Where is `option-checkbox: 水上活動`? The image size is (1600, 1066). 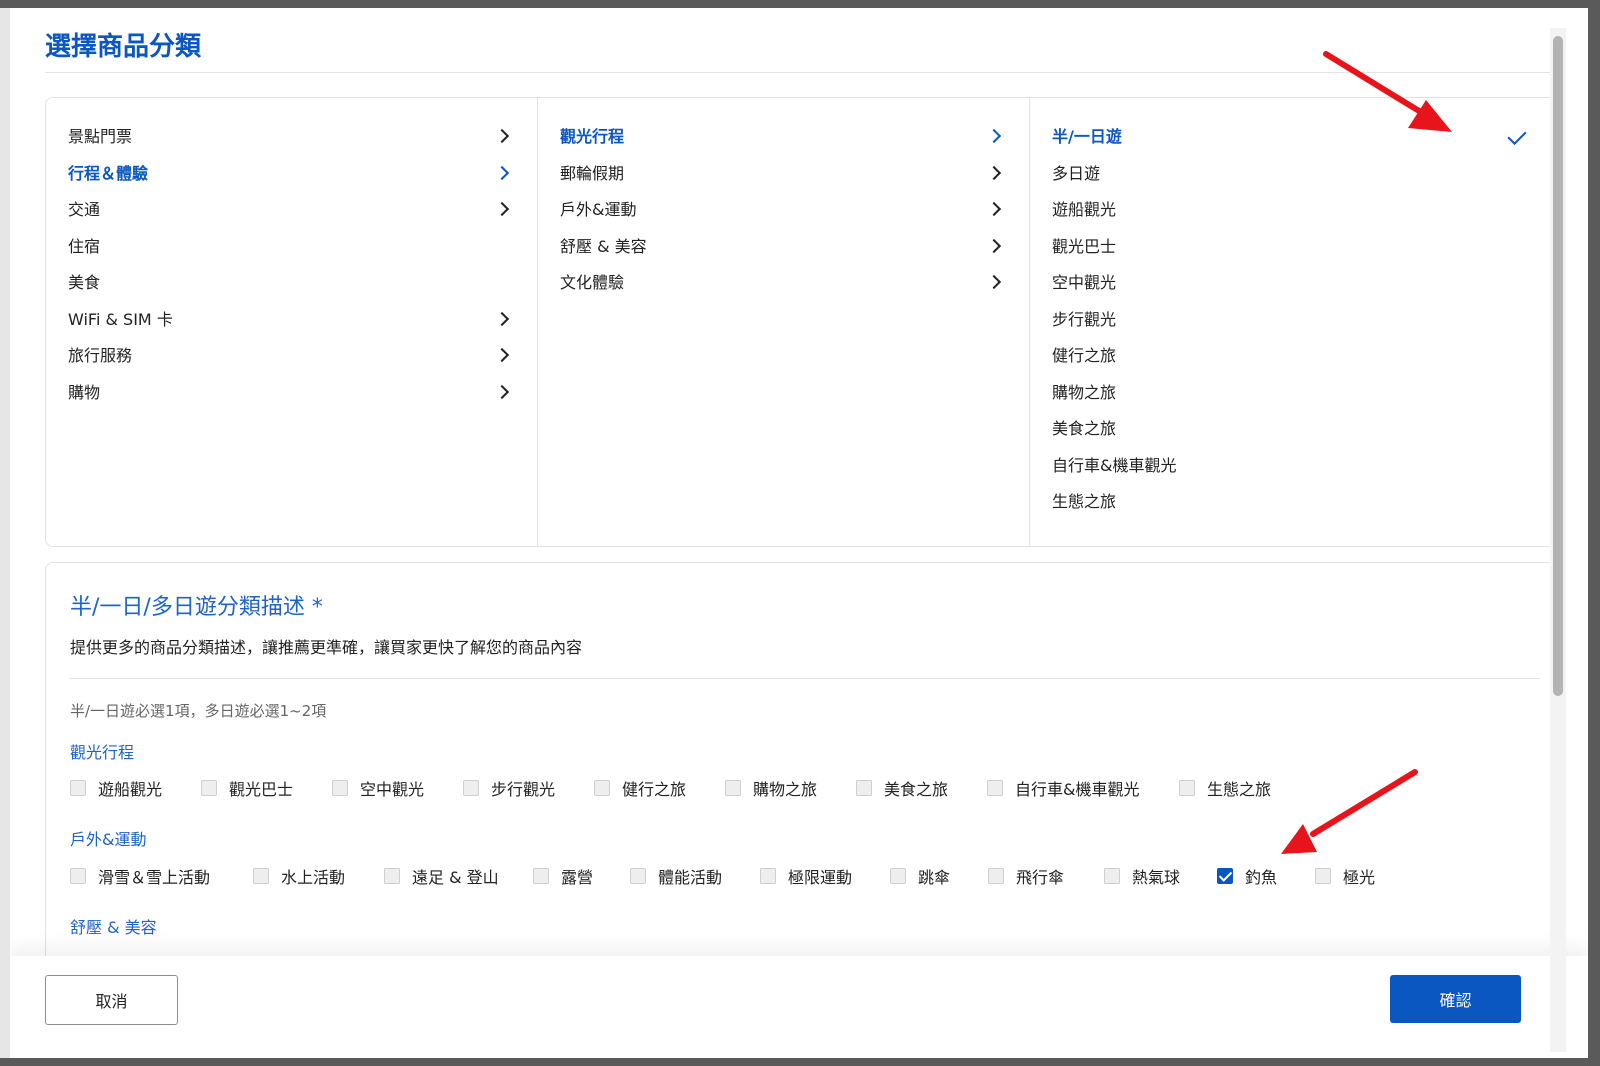 option-checkbox: 水上活動 is located at coordinates (299, 876).